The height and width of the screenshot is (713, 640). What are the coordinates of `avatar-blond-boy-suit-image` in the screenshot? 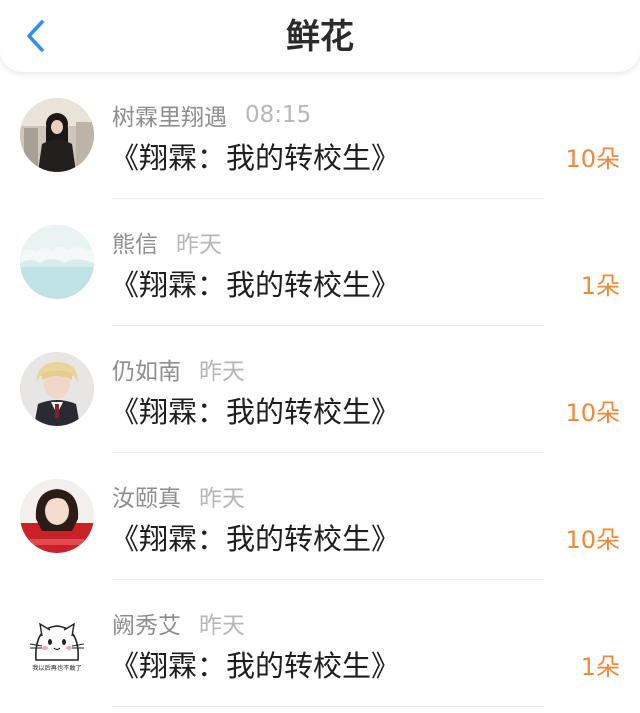 It's located at (57, 389).